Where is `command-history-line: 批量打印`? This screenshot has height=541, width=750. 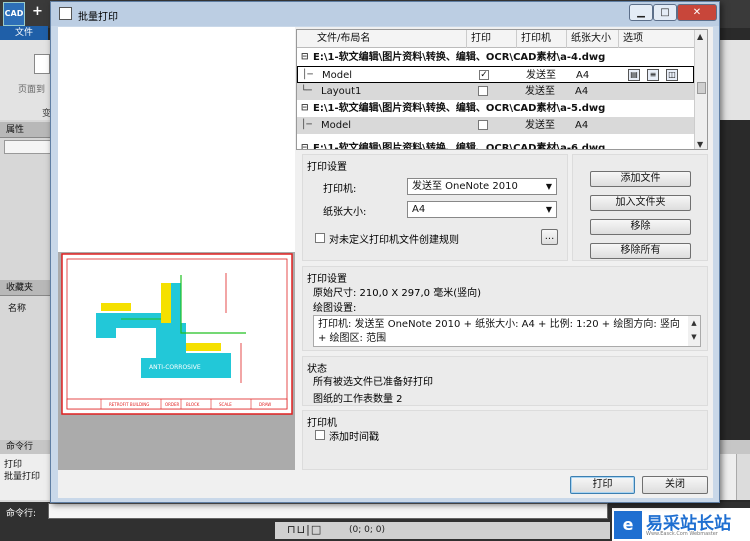
command-history-line: 批量打印 is located at coordinates (22, 477).